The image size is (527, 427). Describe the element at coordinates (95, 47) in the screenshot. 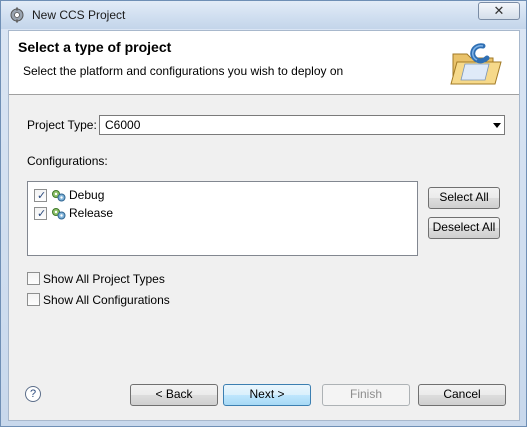

I see `page-title: Select a type of project` at that location.